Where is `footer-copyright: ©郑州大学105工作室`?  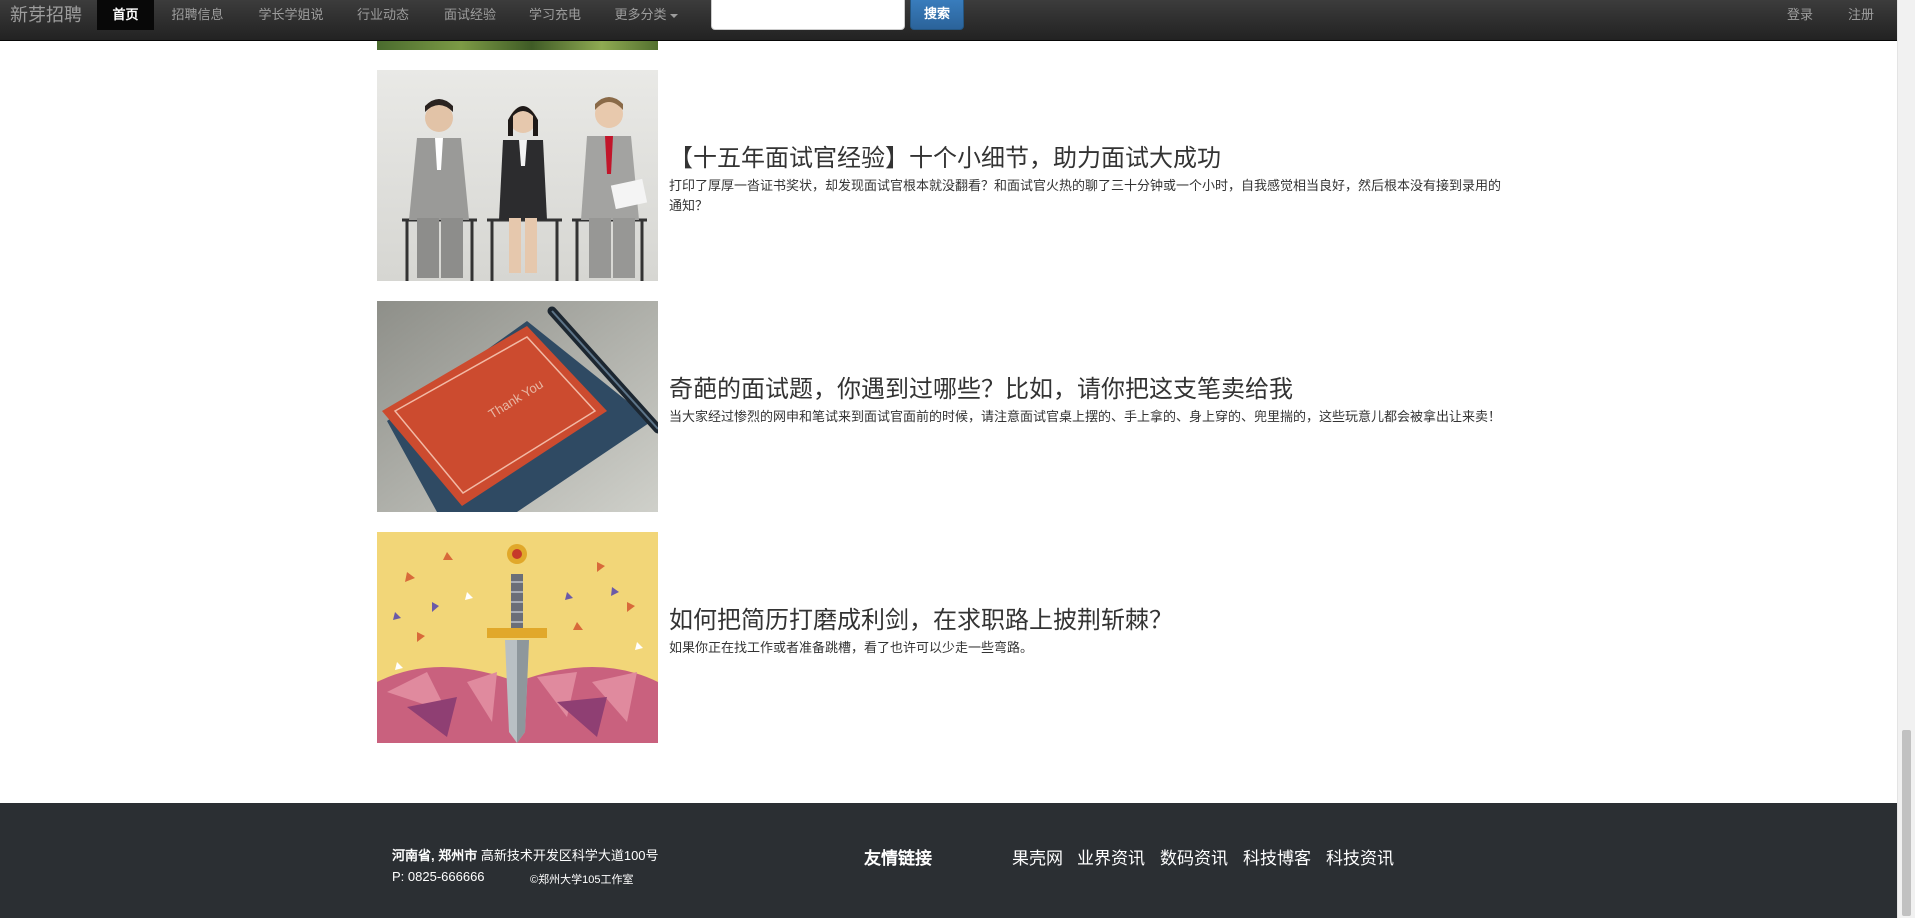
footer-copyright: ©郑州大学105工作室 is located at coordinates (582, 880).